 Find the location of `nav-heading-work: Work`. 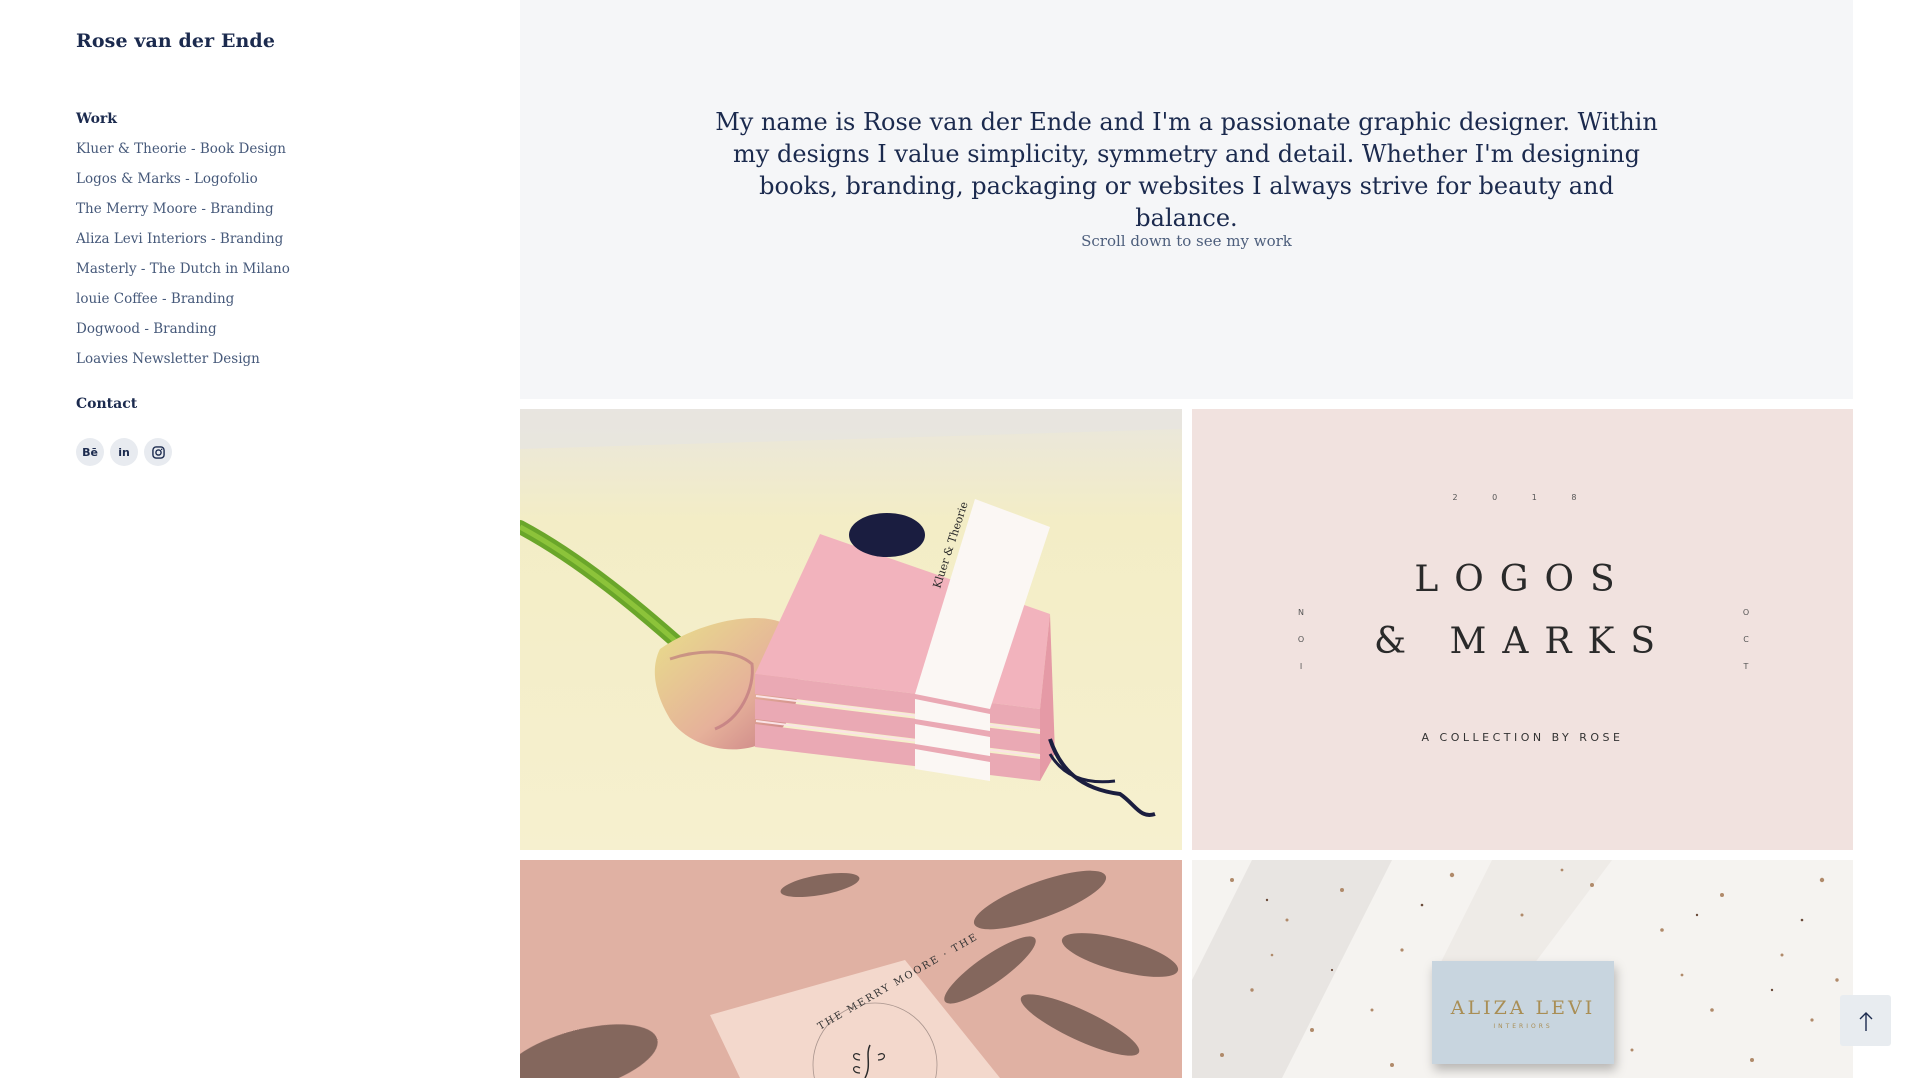

nav-heading-work: Work is located at coordinates (96, 119).